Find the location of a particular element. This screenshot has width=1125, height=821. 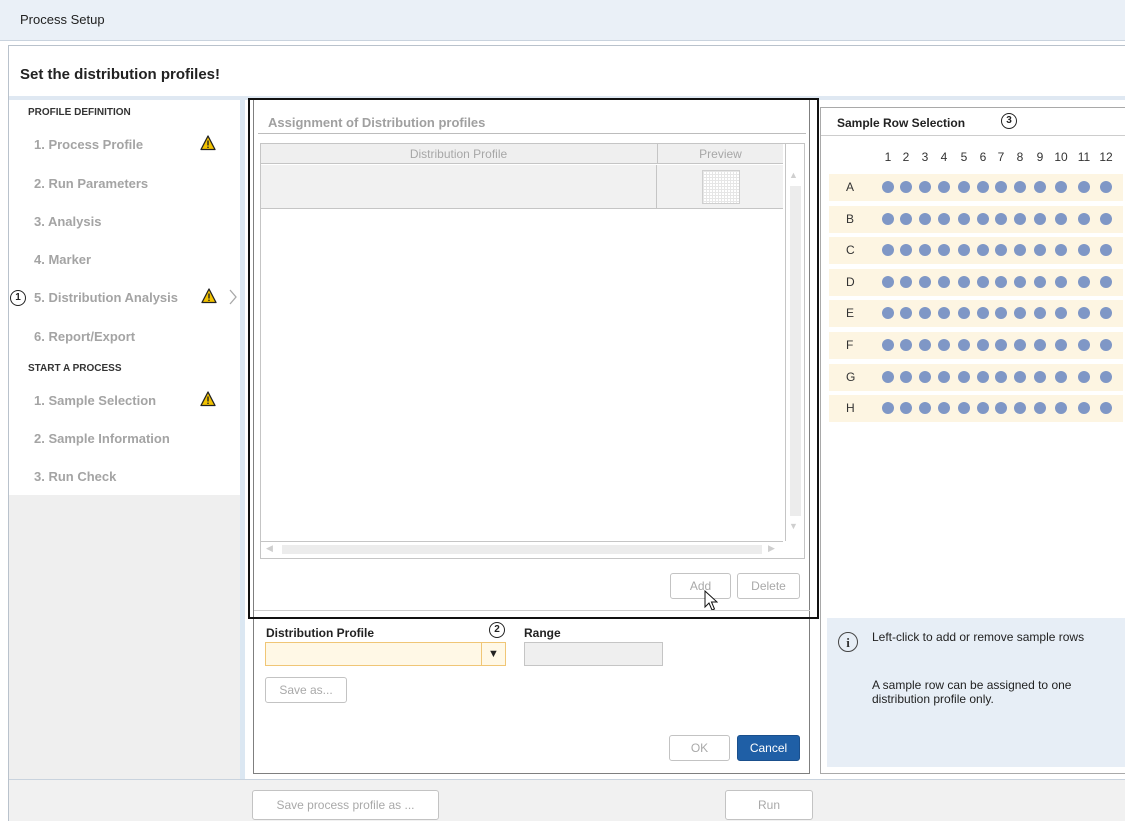

sidebar-item-run-check: 3. Run Check is located at coordinates (75, 476).